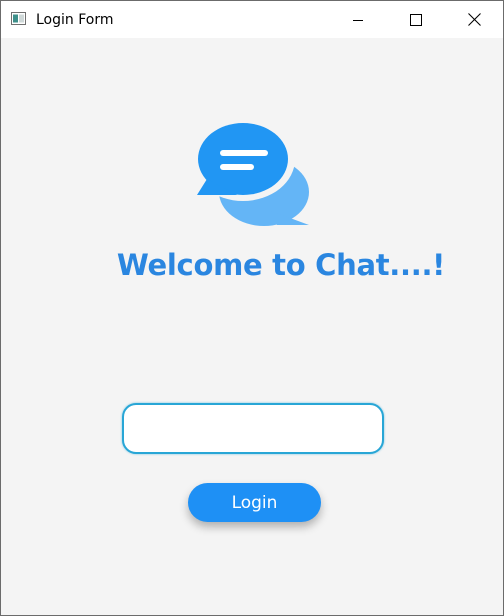 The image size is (504, 616). Describe the element at coordinates (253, 173) in the screenshot. I see `chat-bubbles-icon` at that location.